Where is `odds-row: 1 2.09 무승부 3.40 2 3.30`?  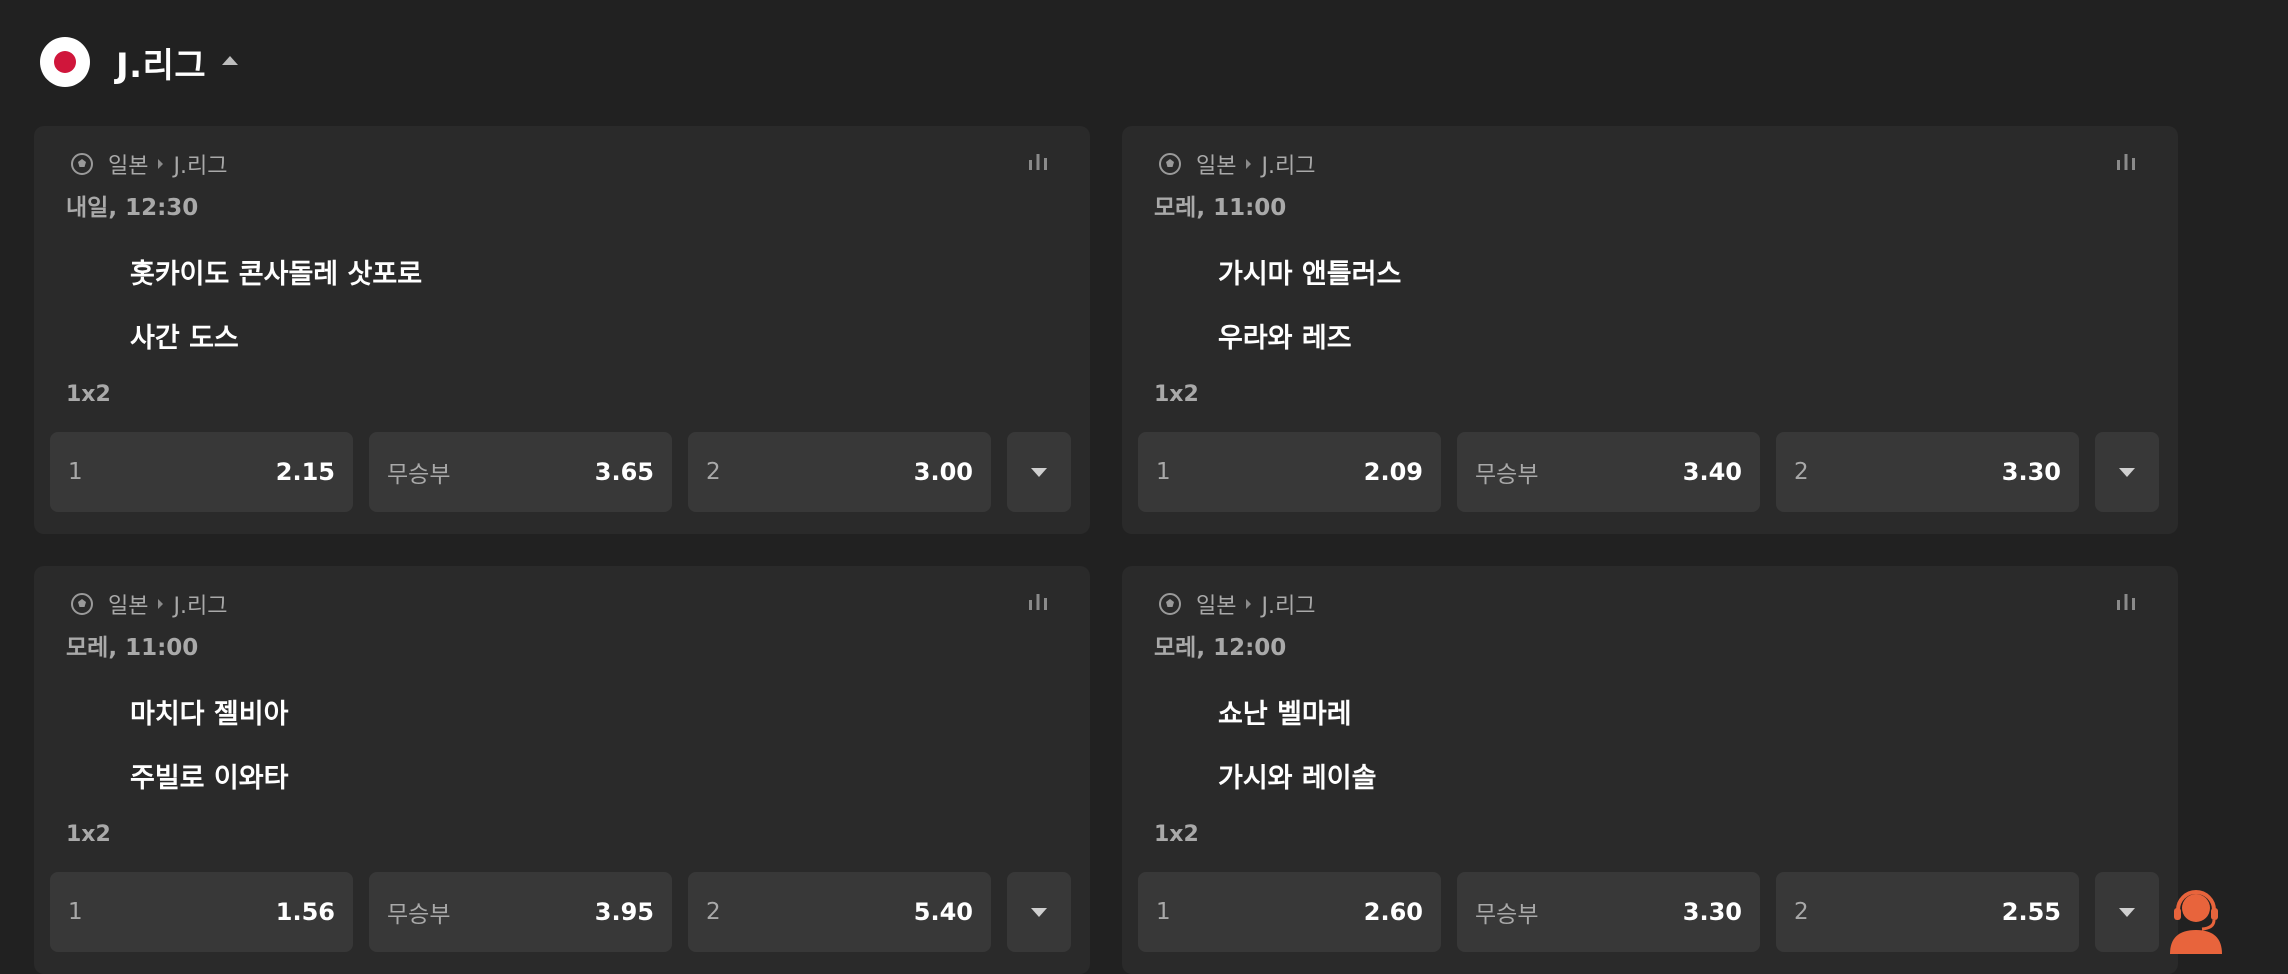
odds-row: 1 2.09 무승부 3.40 2 3.30 is located at coordinates (1648, 472).